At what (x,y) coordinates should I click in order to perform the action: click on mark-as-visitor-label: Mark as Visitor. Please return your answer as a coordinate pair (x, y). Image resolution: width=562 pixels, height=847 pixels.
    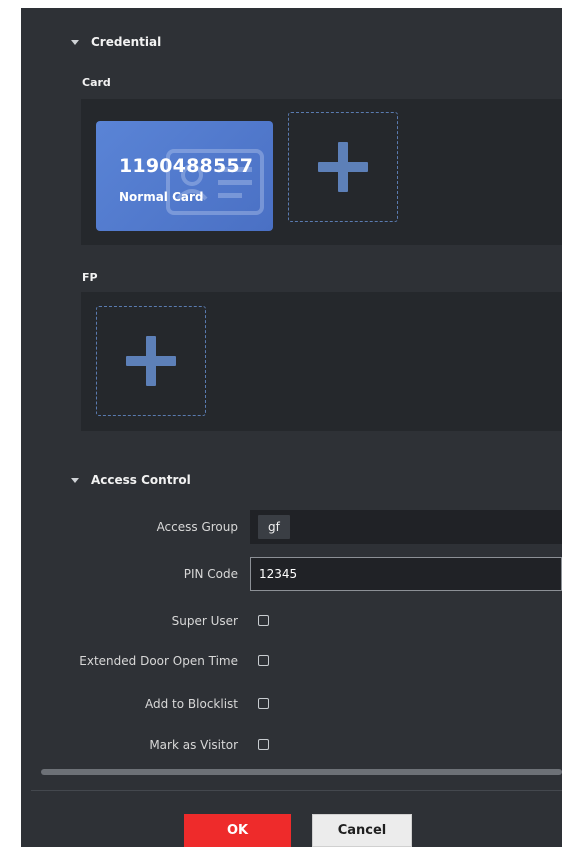
    Looking at the image, I should click on (193, 745).